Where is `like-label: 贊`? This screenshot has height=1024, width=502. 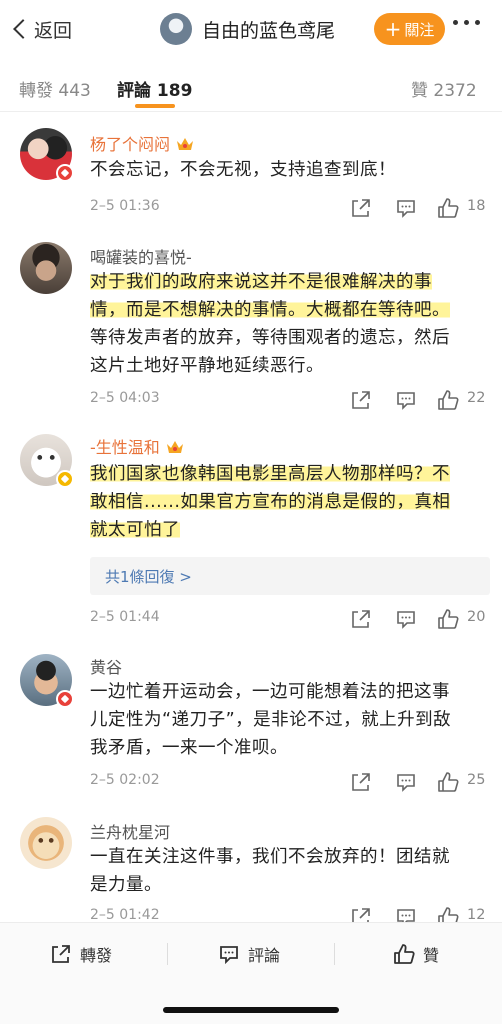 like-label: 贊 is located at coordinates (431, 955).